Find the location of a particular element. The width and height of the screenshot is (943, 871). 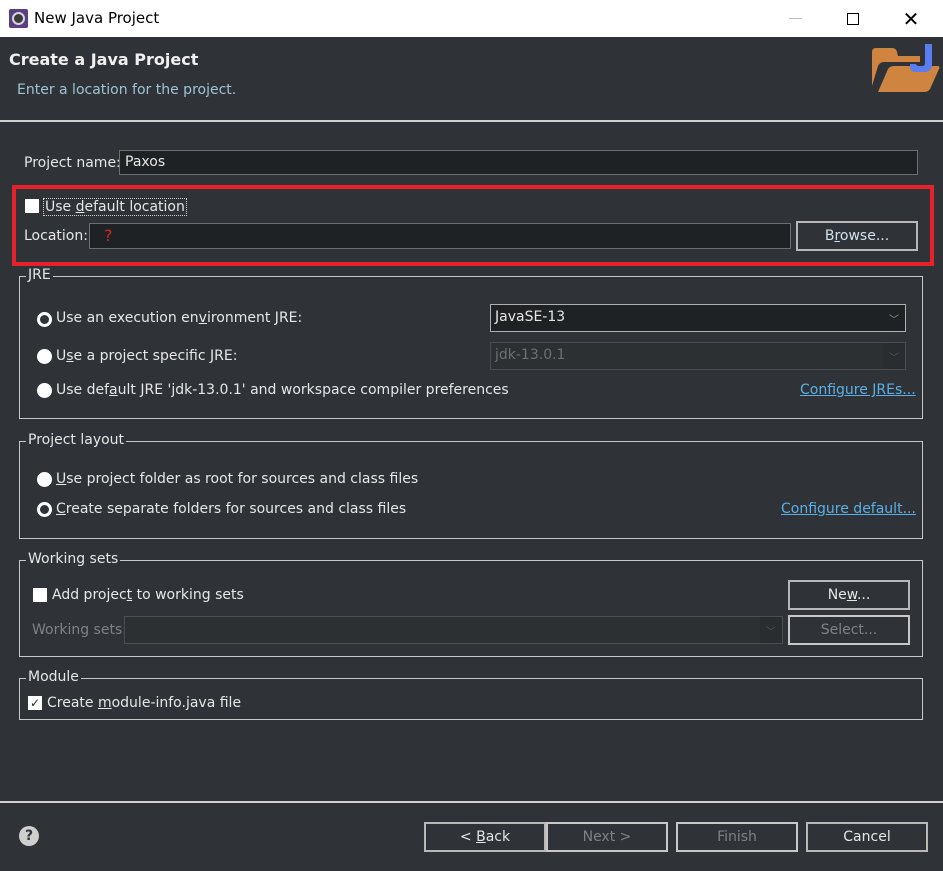

project-root-radio is located at coordinates (44, 479).